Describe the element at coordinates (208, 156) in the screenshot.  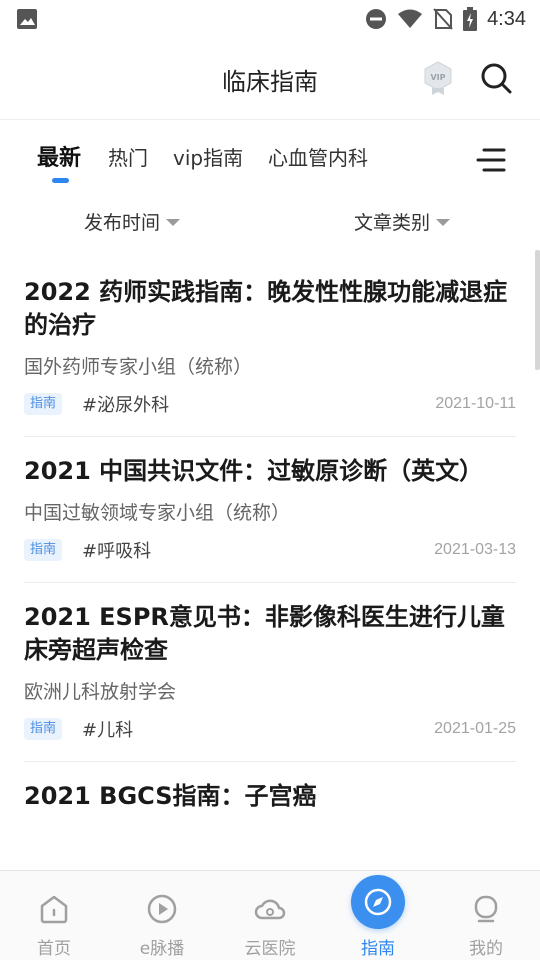
I see `tab-vip-guide: vip指南` at that location.